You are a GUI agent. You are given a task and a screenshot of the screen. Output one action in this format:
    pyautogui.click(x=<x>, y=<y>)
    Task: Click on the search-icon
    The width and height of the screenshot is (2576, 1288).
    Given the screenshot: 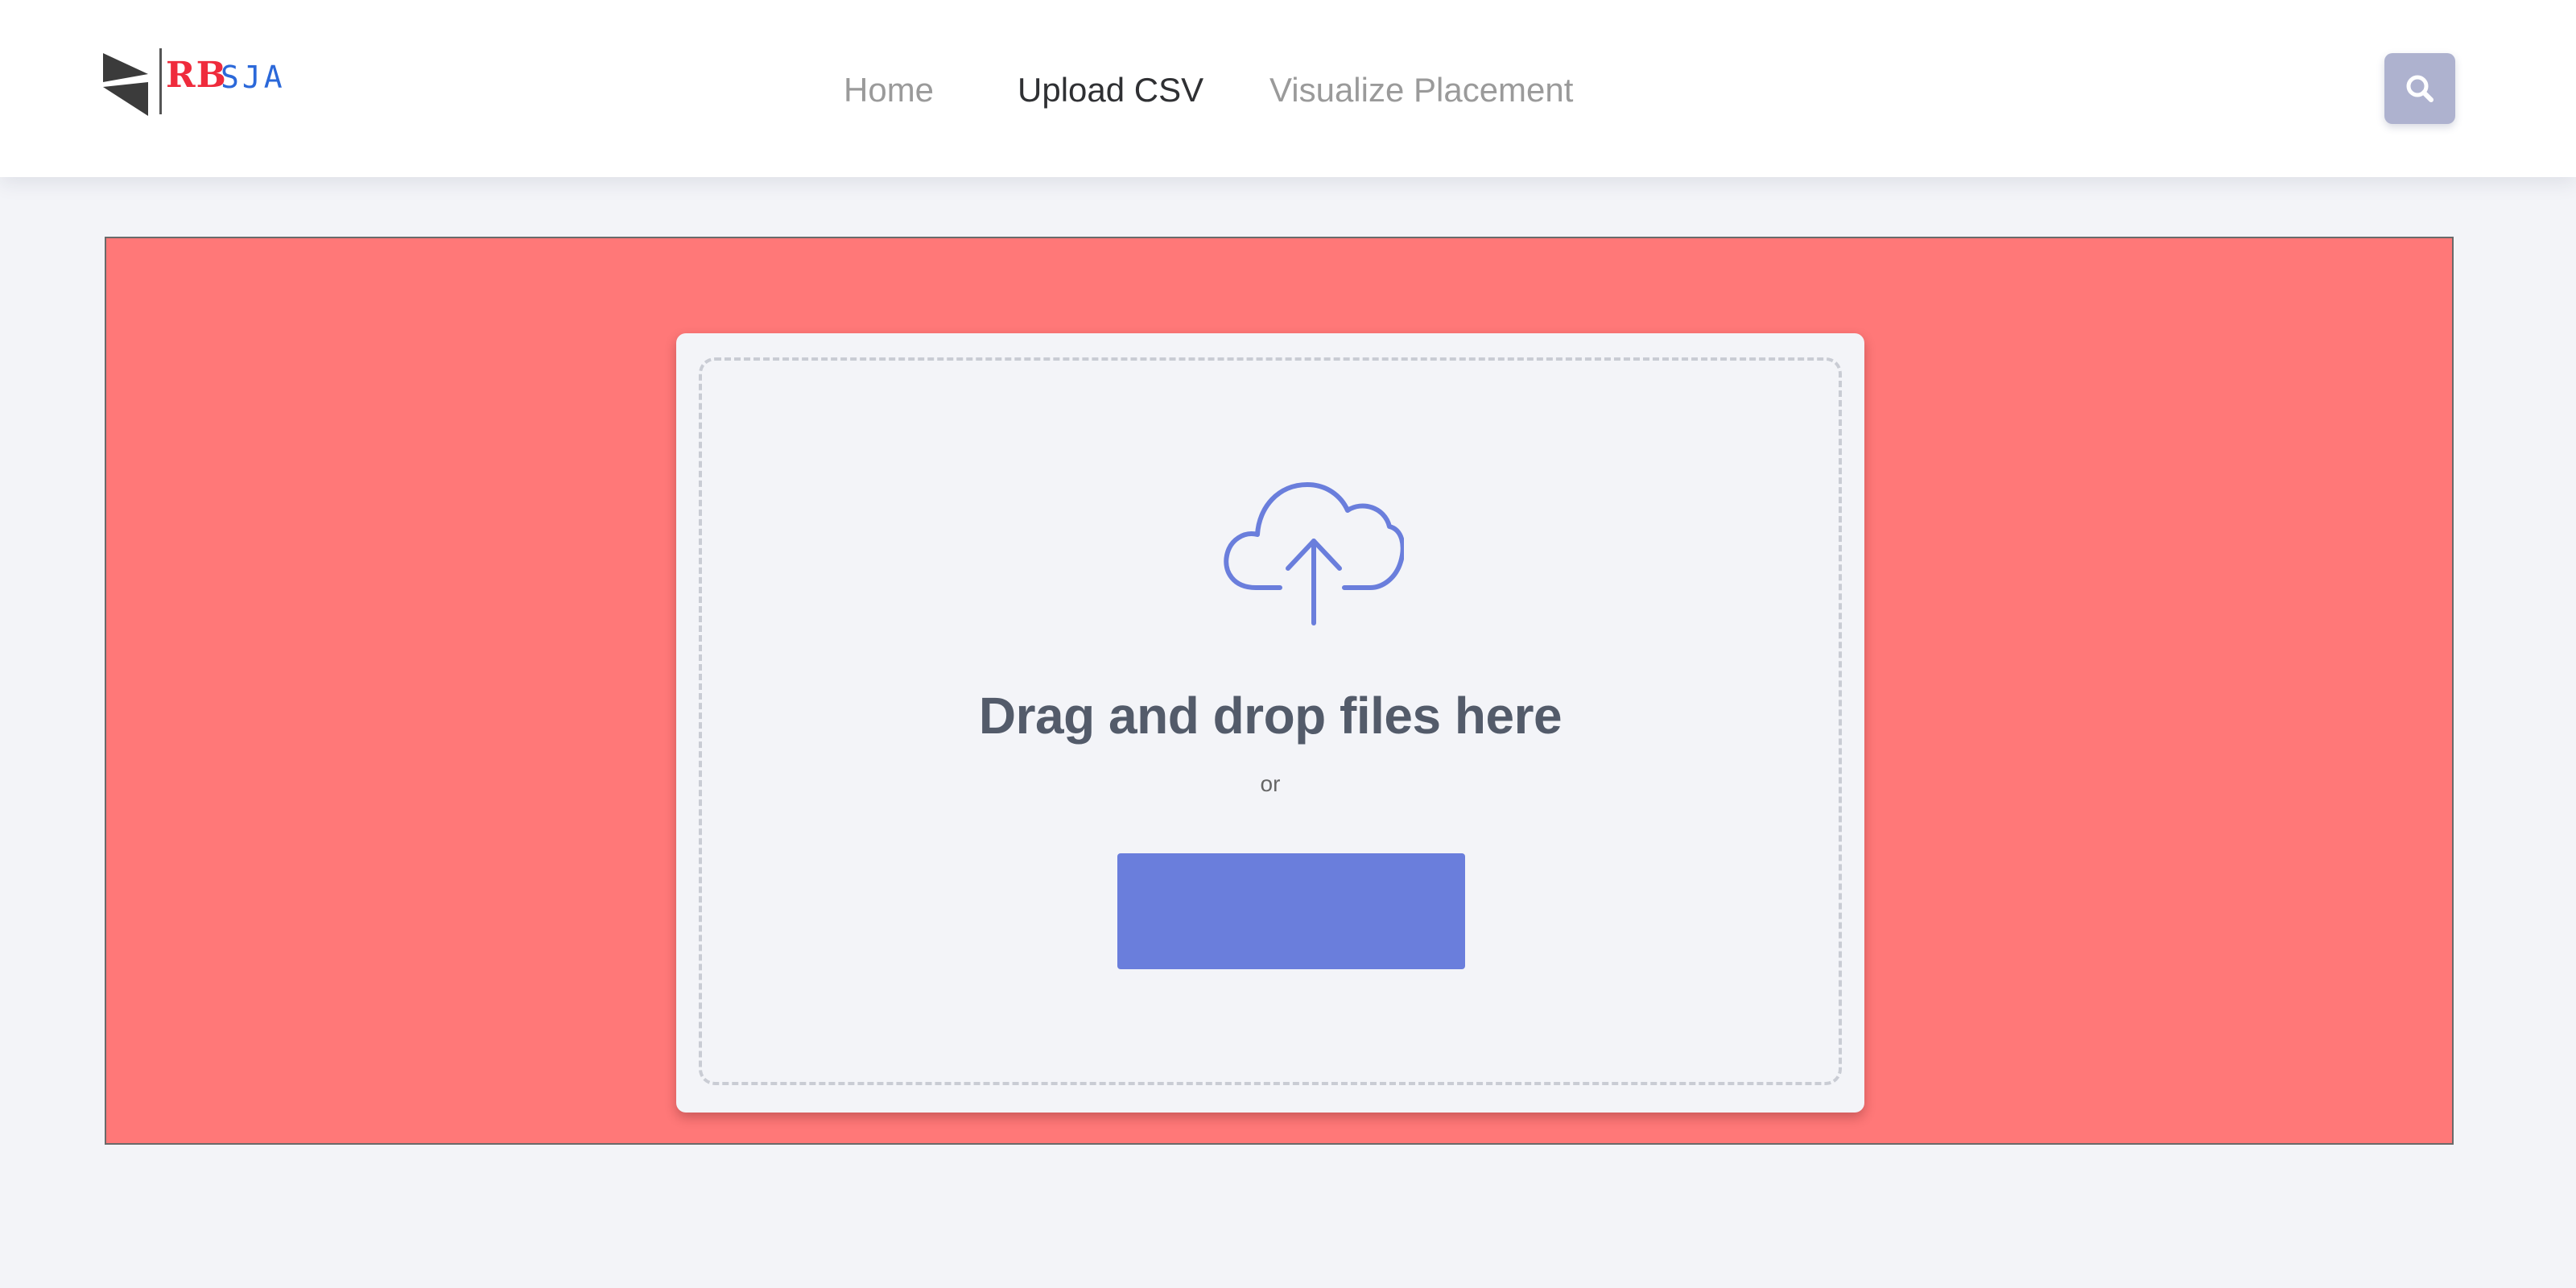 What is the action you would take?
    pyautogui.click(x=2420, y=88)
    